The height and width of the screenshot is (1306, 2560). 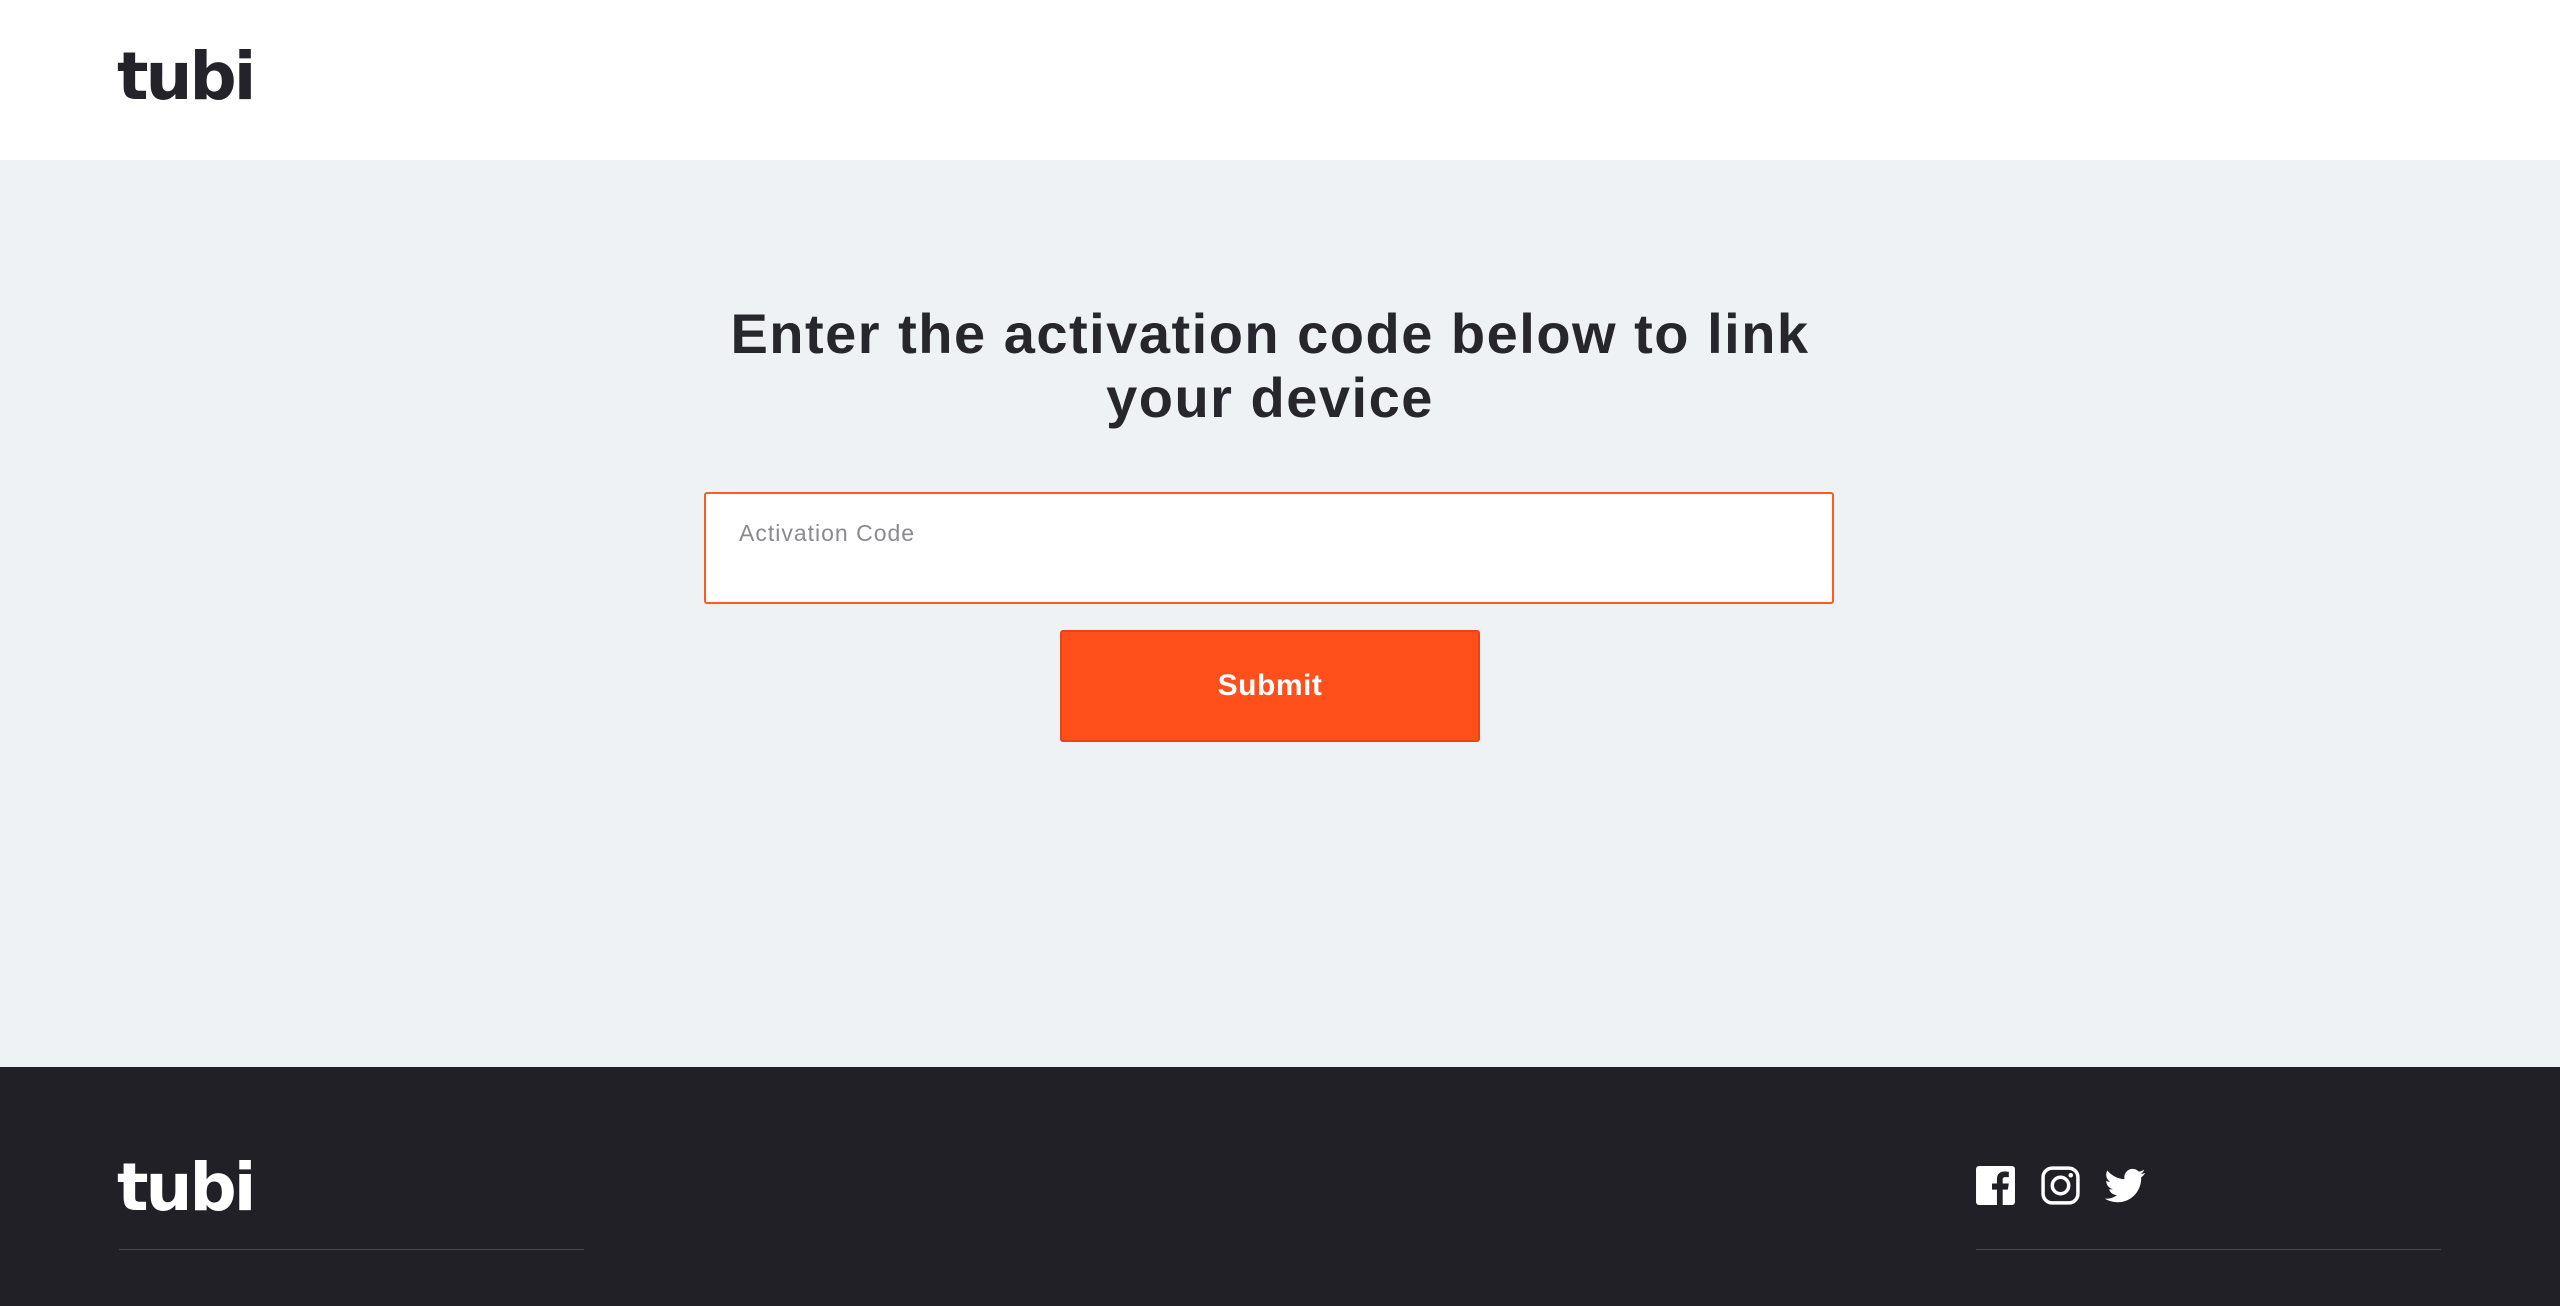 What do you see at coordinates (351, 1249) in the screenshot?
I see `footer-divider-left` at bounding box center [351, 1249].